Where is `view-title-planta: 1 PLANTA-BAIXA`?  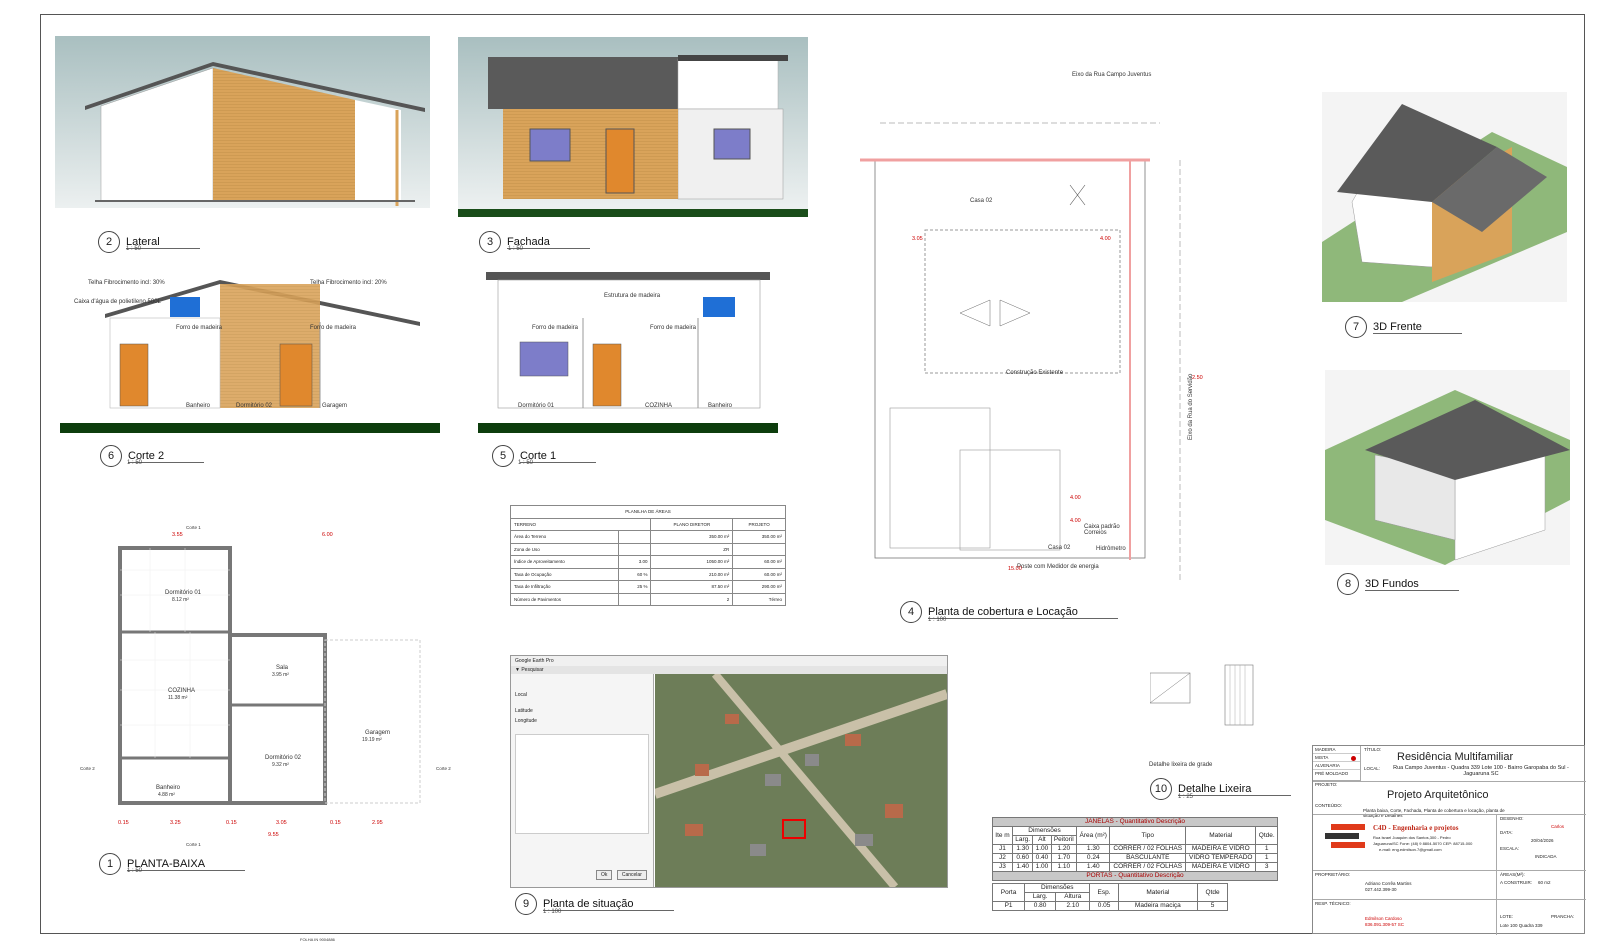
view-title-planta: 1 PLANTA-BAIXA is located at coordinates (172, 864).